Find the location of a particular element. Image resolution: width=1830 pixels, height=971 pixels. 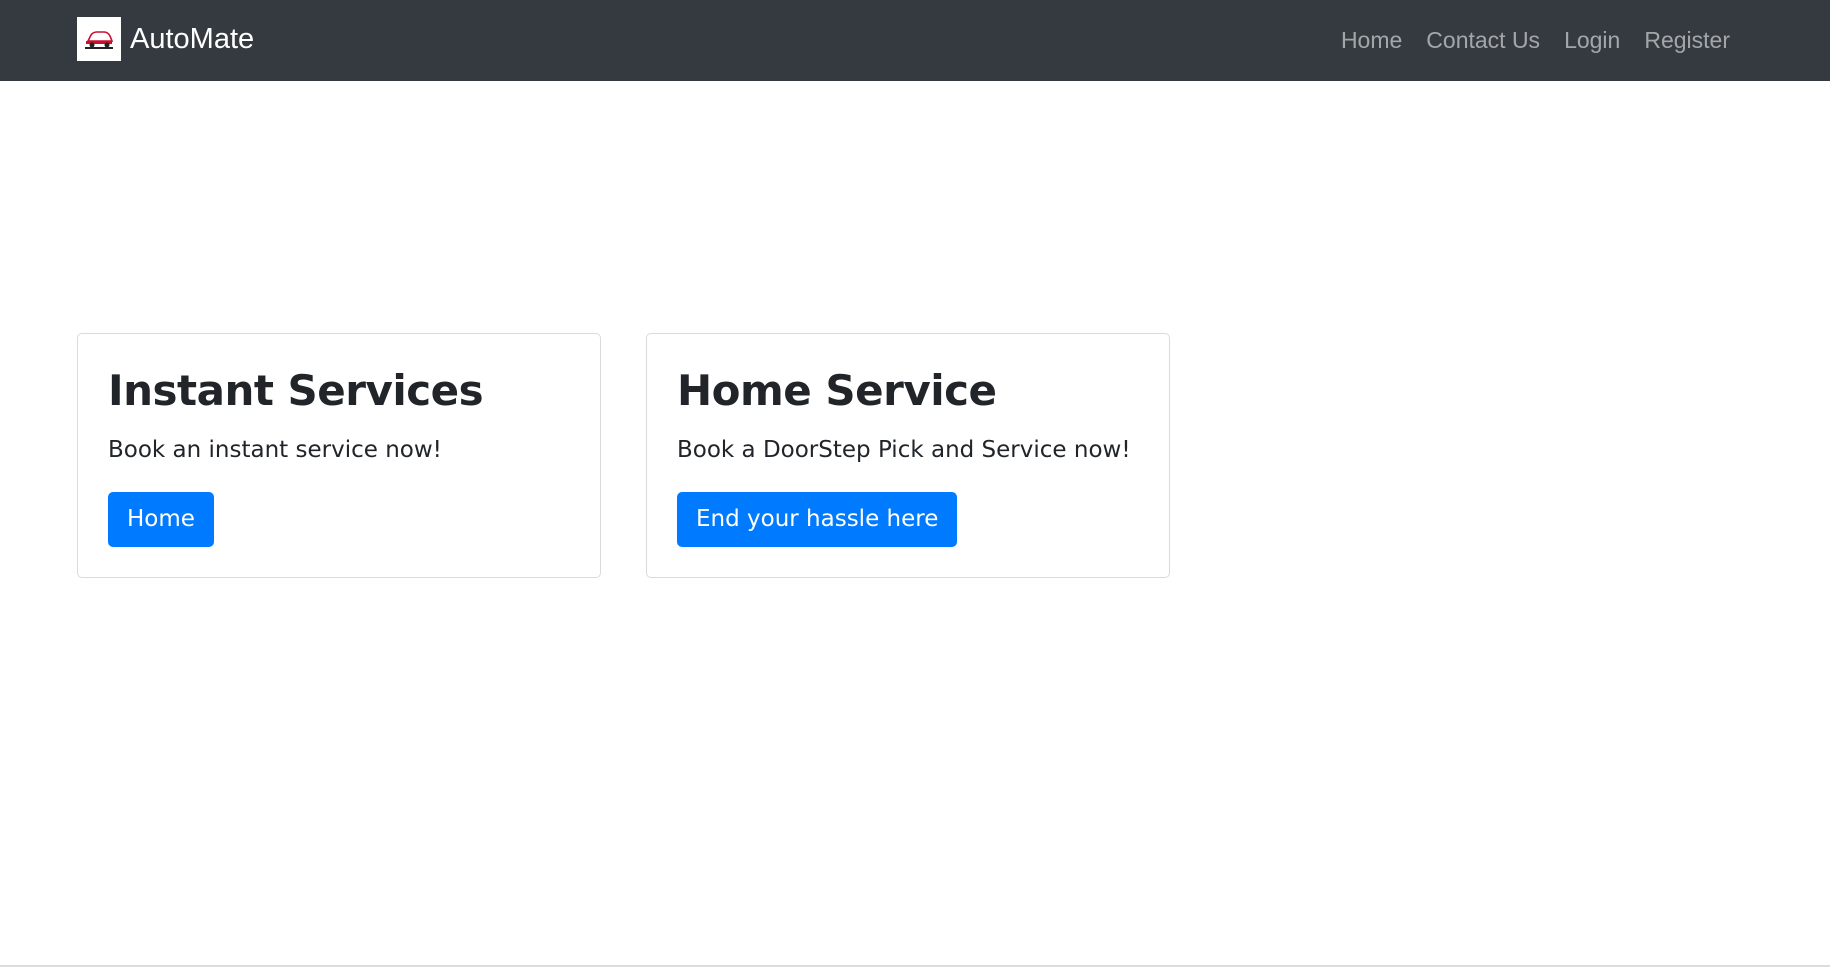

brand-link: AutoMate is located at coordinates (165, 39).